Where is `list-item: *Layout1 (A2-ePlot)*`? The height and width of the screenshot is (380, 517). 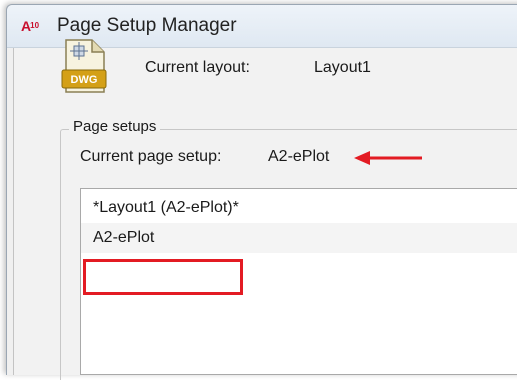 list-item: *Layout1 (A2-ePlot)* is located at coordinates (299, 208).